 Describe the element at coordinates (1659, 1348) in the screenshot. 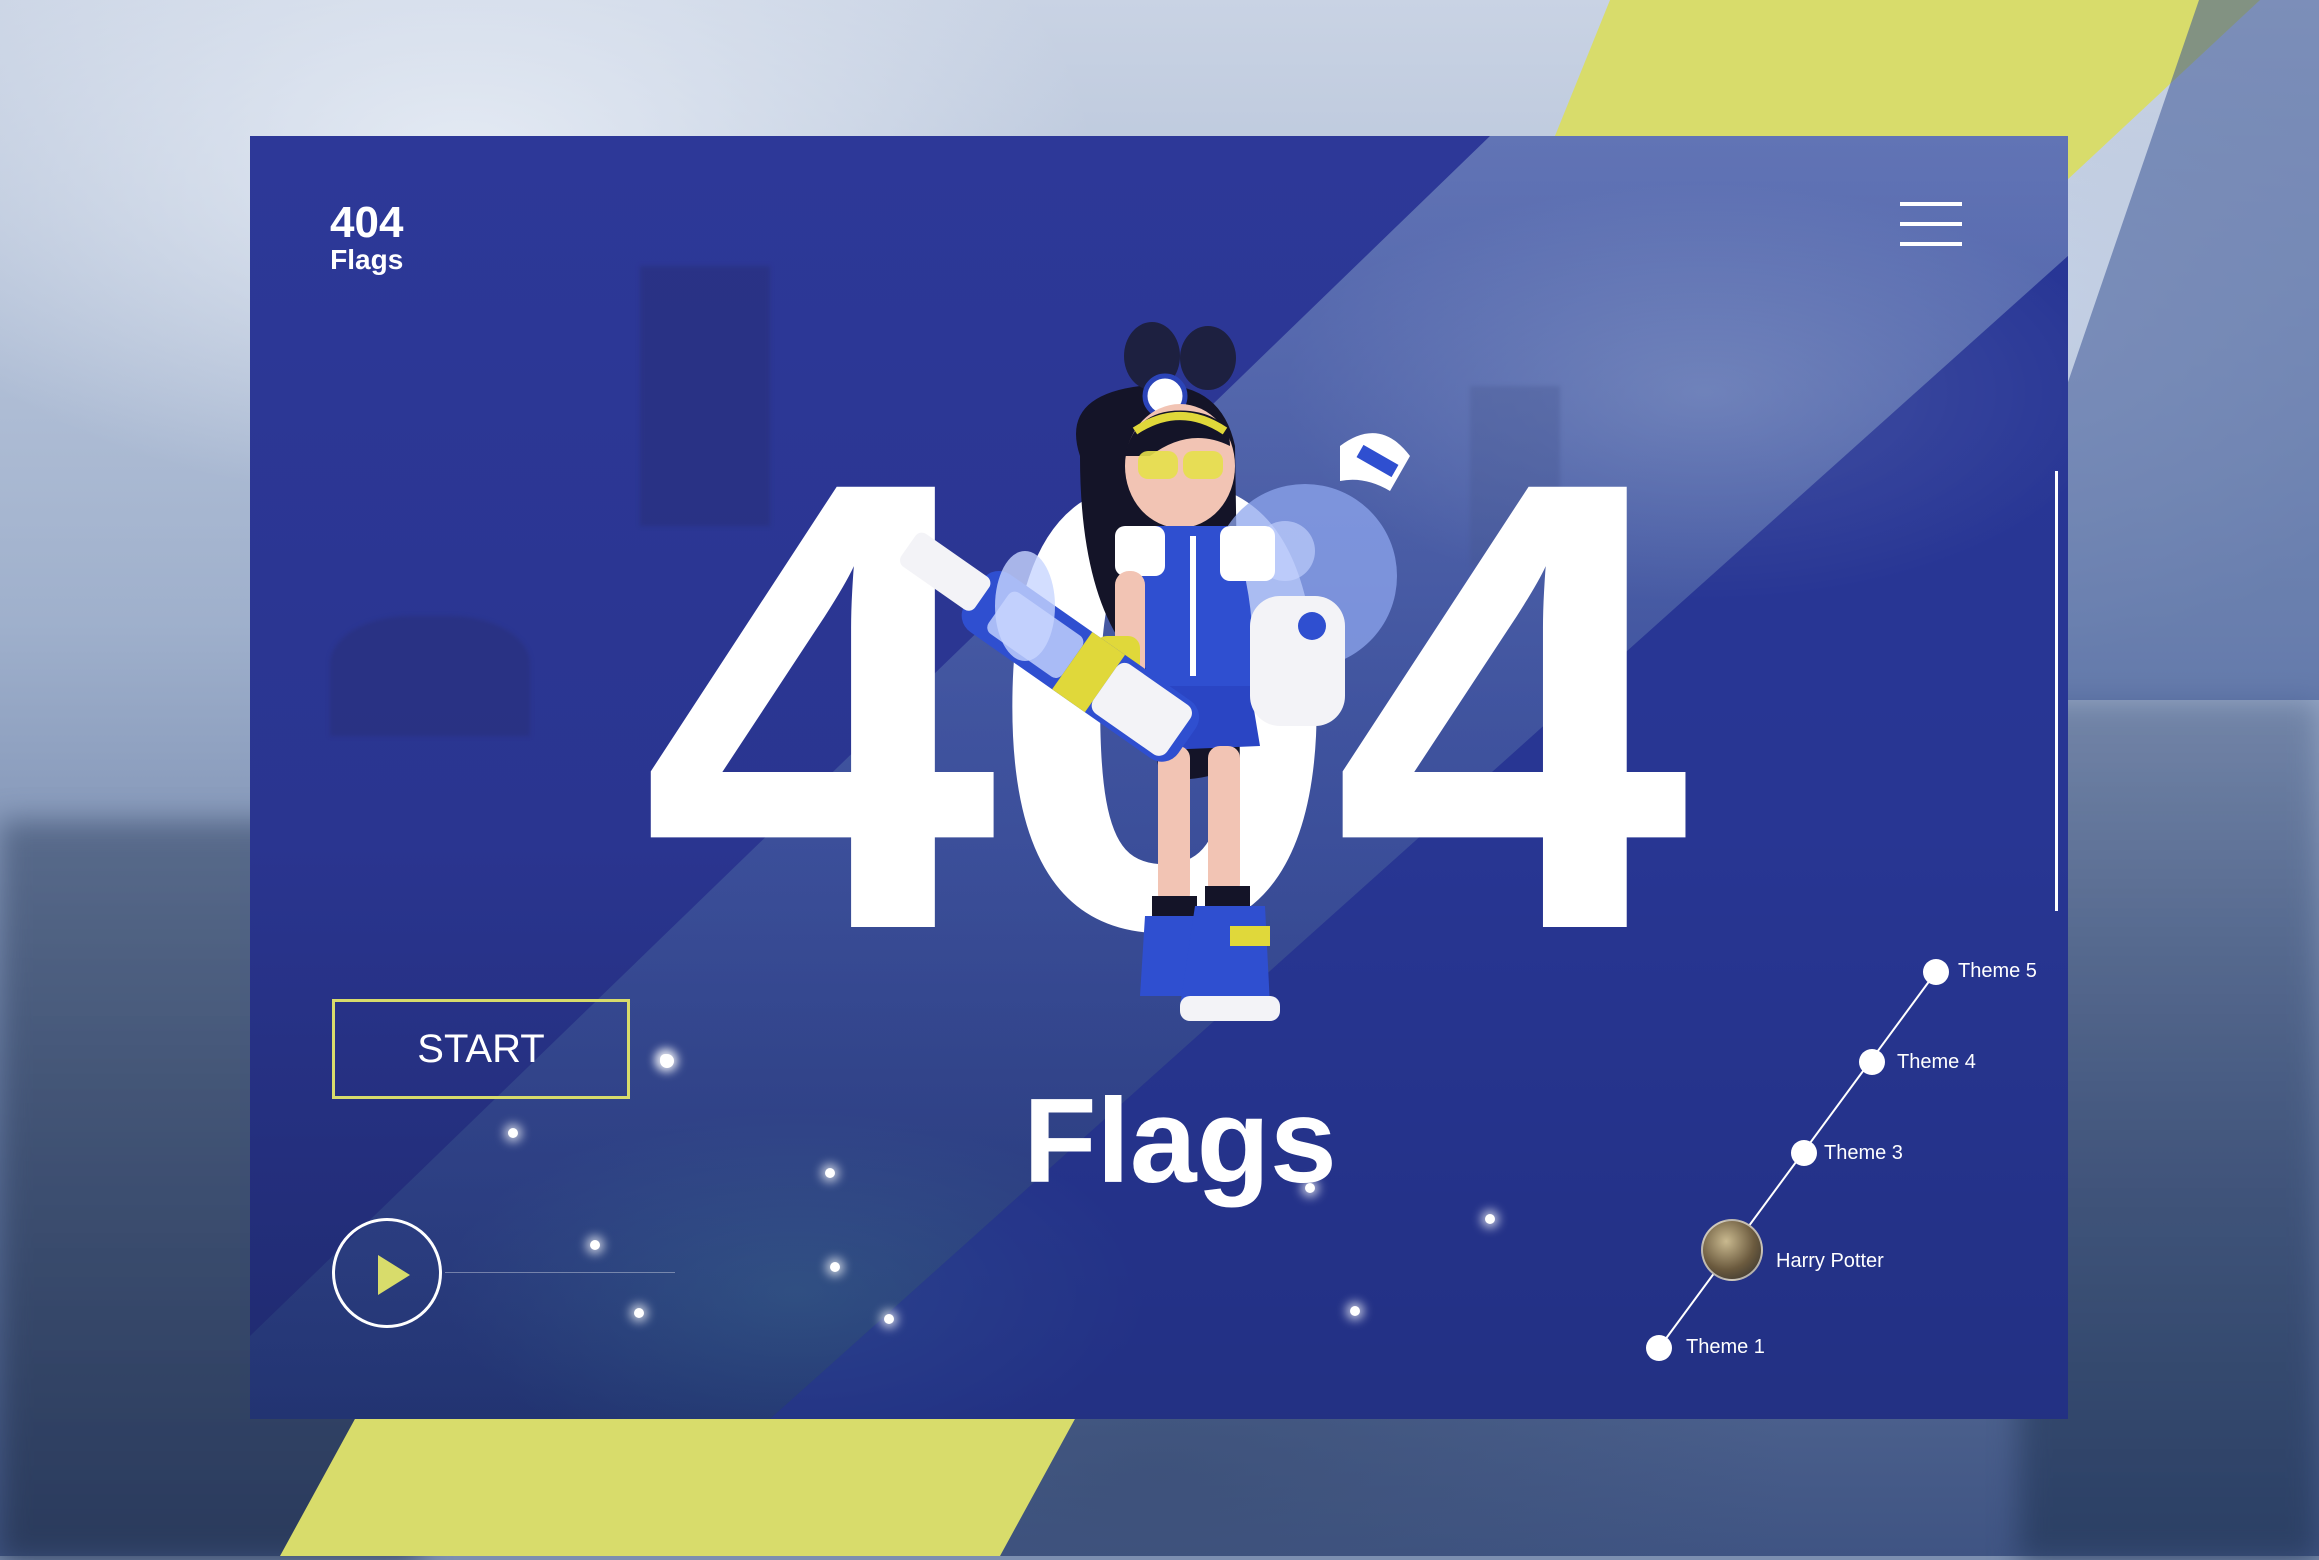

I see `theme-1-node` at that location.